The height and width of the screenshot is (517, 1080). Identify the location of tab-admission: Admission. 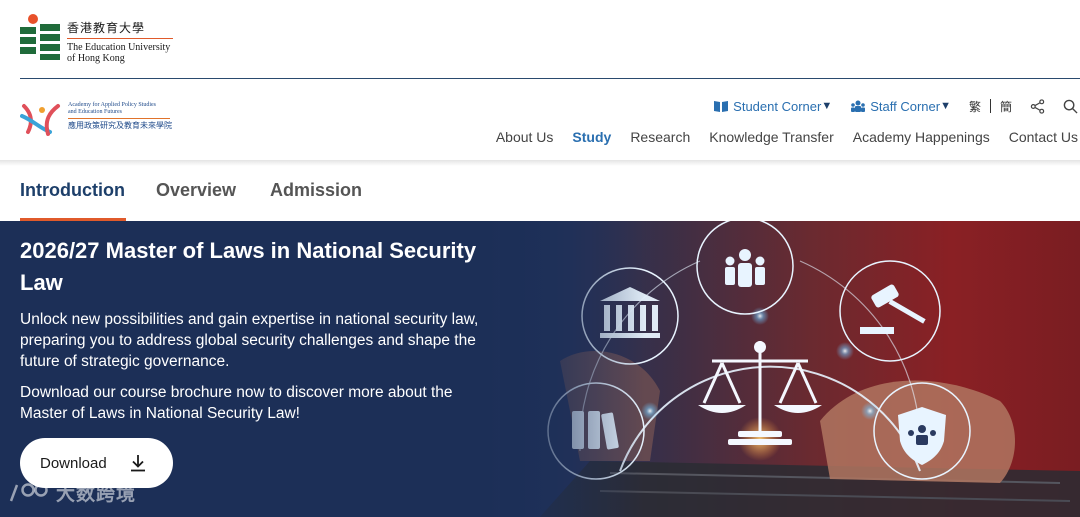
(316, 190).